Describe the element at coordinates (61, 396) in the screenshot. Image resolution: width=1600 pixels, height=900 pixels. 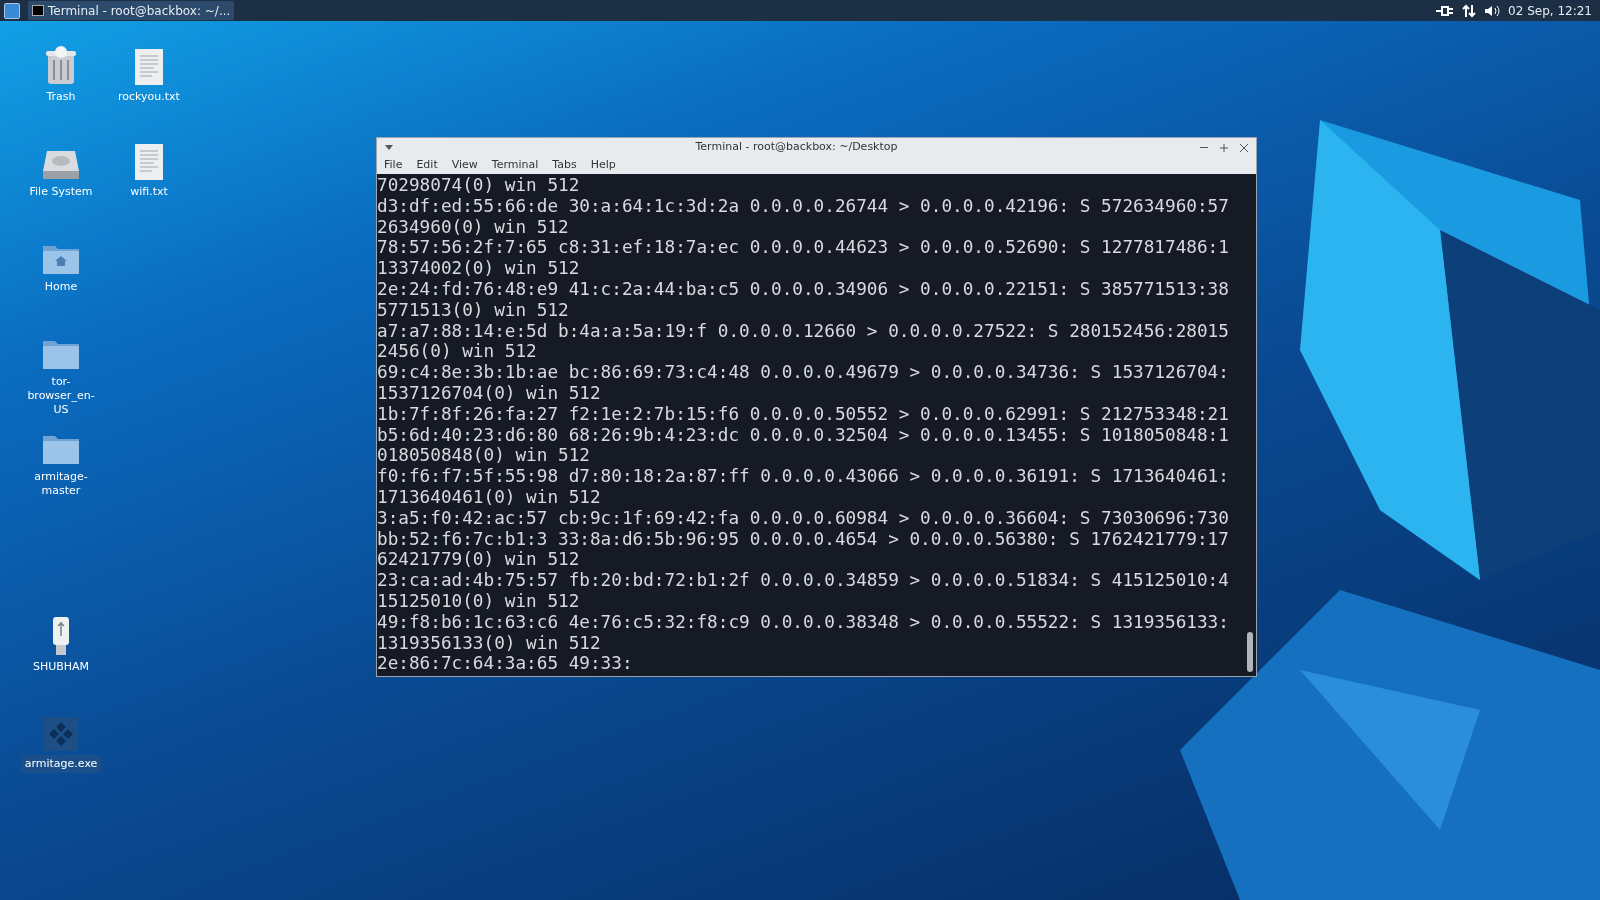
I see `desktop-icon-label: tor-browser_en-US` at that location.